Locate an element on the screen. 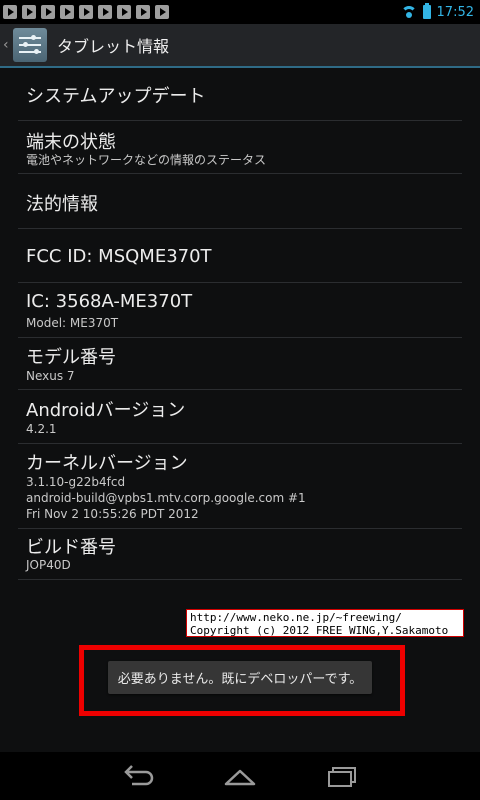  list-item-title: ビルド番号 is located at coordinates (71, 547).